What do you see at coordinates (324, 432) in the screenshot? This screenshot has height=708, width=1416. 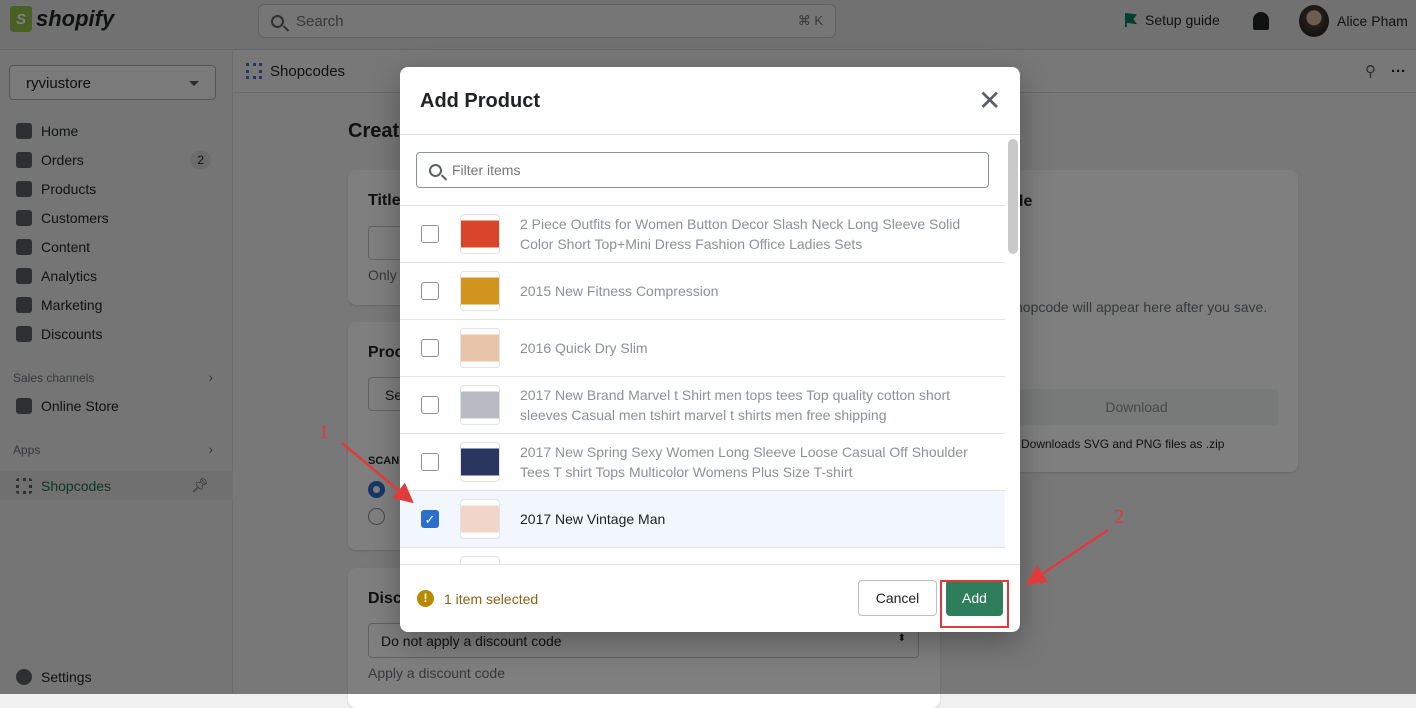 I see `step-1-label: 1` at bounding box center [324, 432].